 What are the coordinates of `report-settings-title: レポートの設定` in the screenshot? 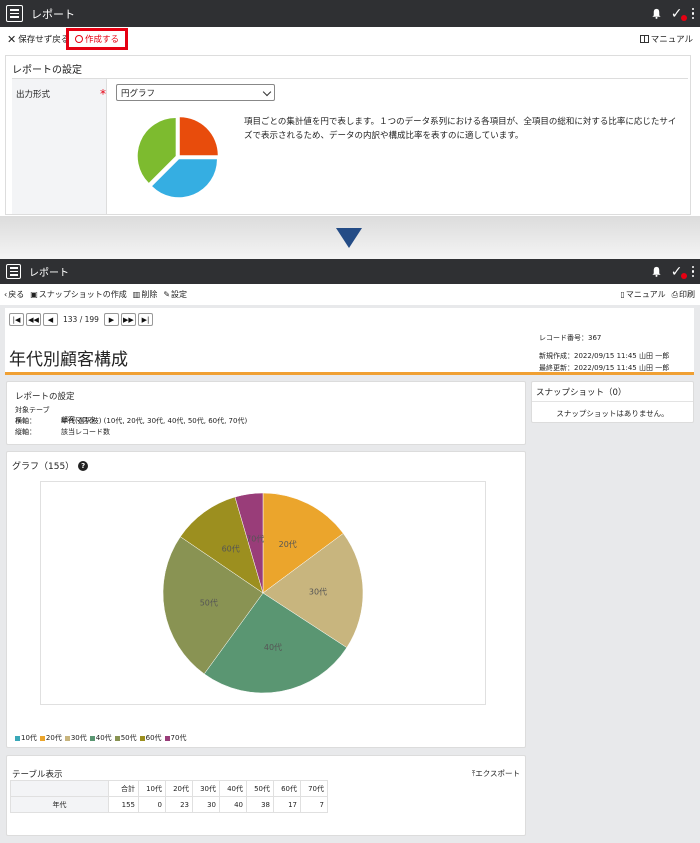 It's located at (45, 397).